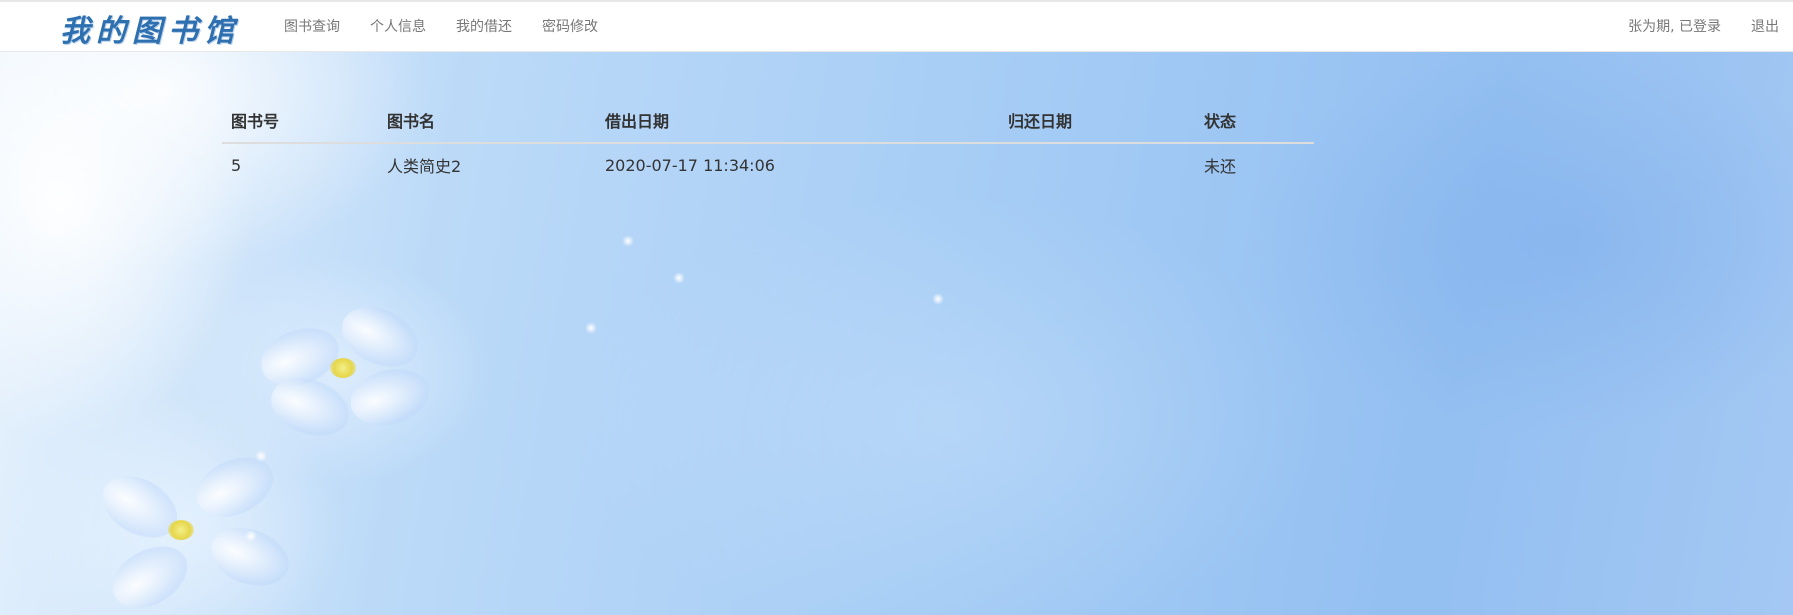  I want to click on col-header-borrow-date: 借出日期, so click(797, 122).